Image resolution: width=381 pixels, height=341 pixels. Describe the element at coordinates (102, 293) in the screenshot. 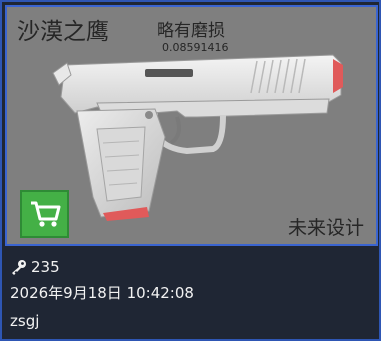

I see `acquired-datetime: 2026年9月18日 10:42:08` at that location.